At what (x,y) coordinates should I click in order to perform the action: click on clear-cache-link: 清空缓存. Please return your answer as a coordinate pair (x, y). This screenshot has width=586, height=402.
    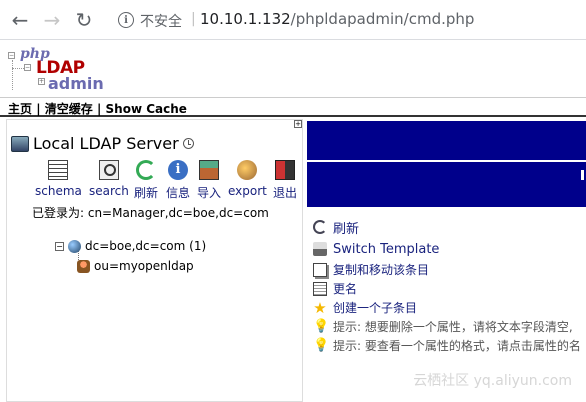
    Looking at the image, I should click on (69, 109).